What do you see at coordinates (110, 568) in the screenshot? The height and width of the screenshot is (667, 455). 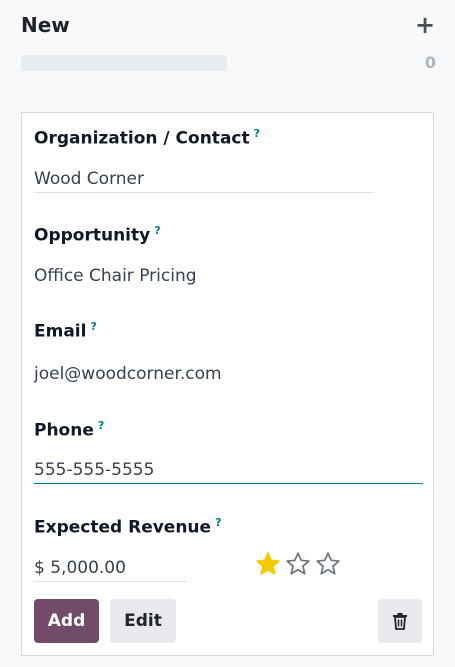 I see `expected-revenue-field: $ 5,000.00` at bounding box center [110, 568].